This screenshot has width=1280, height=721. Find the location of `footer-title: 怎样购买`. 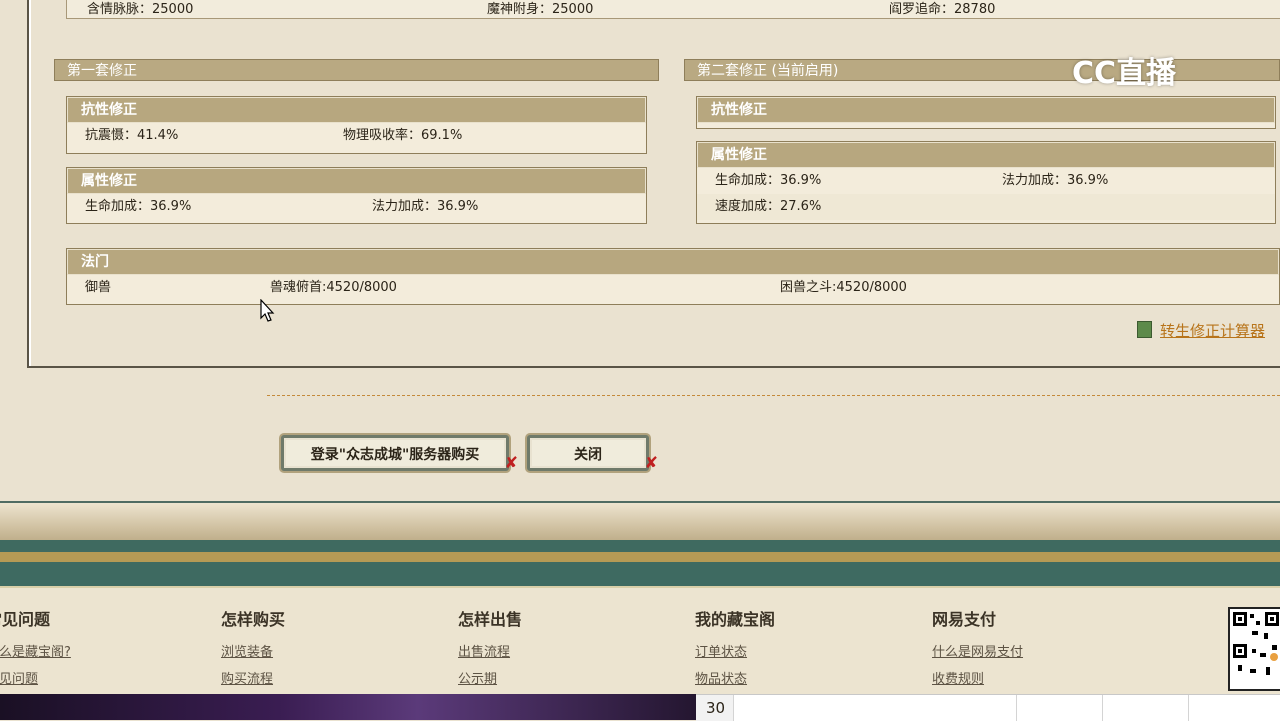

footer-title: 怎样购买 is located at coordinates (253, 619).